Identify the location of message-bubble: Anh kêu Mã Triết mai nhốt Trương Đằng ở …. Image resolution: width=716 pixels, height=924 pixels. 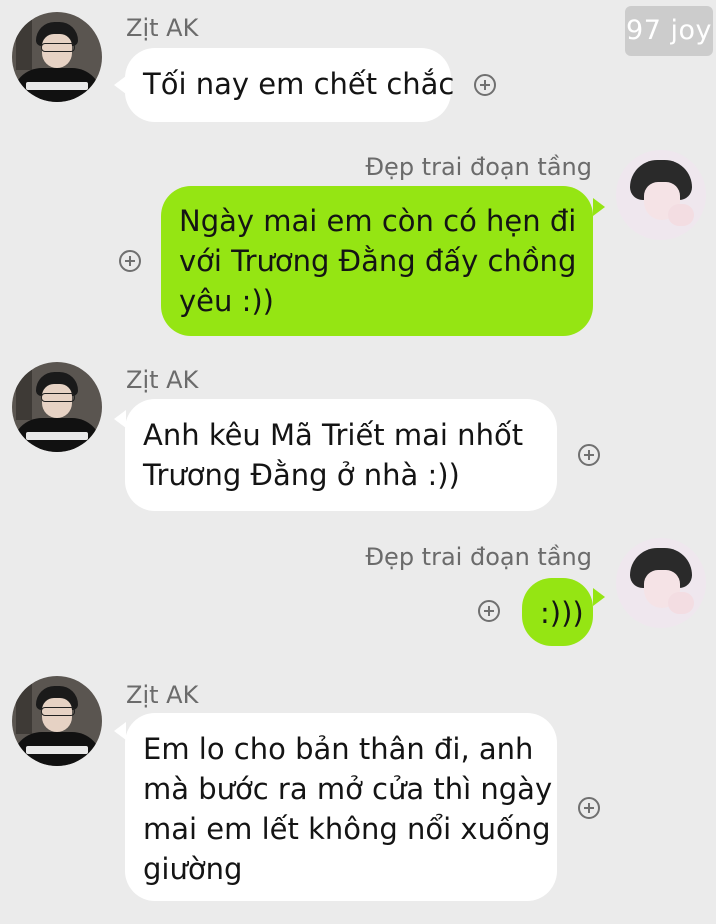
(341, 455).